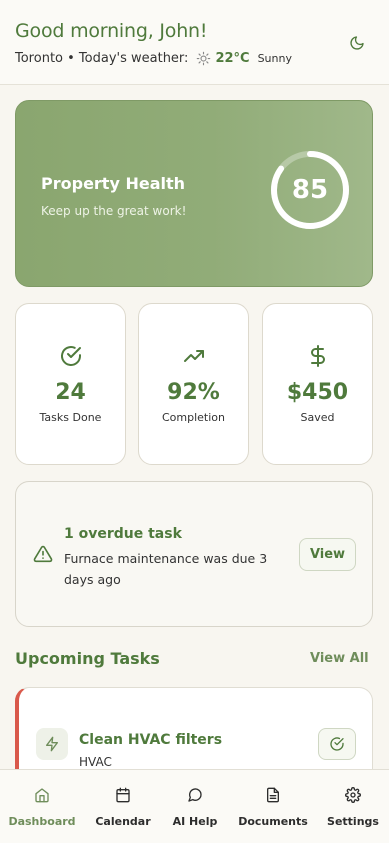  I want to click on nav-item-settings: Settings, so click(353, 806).